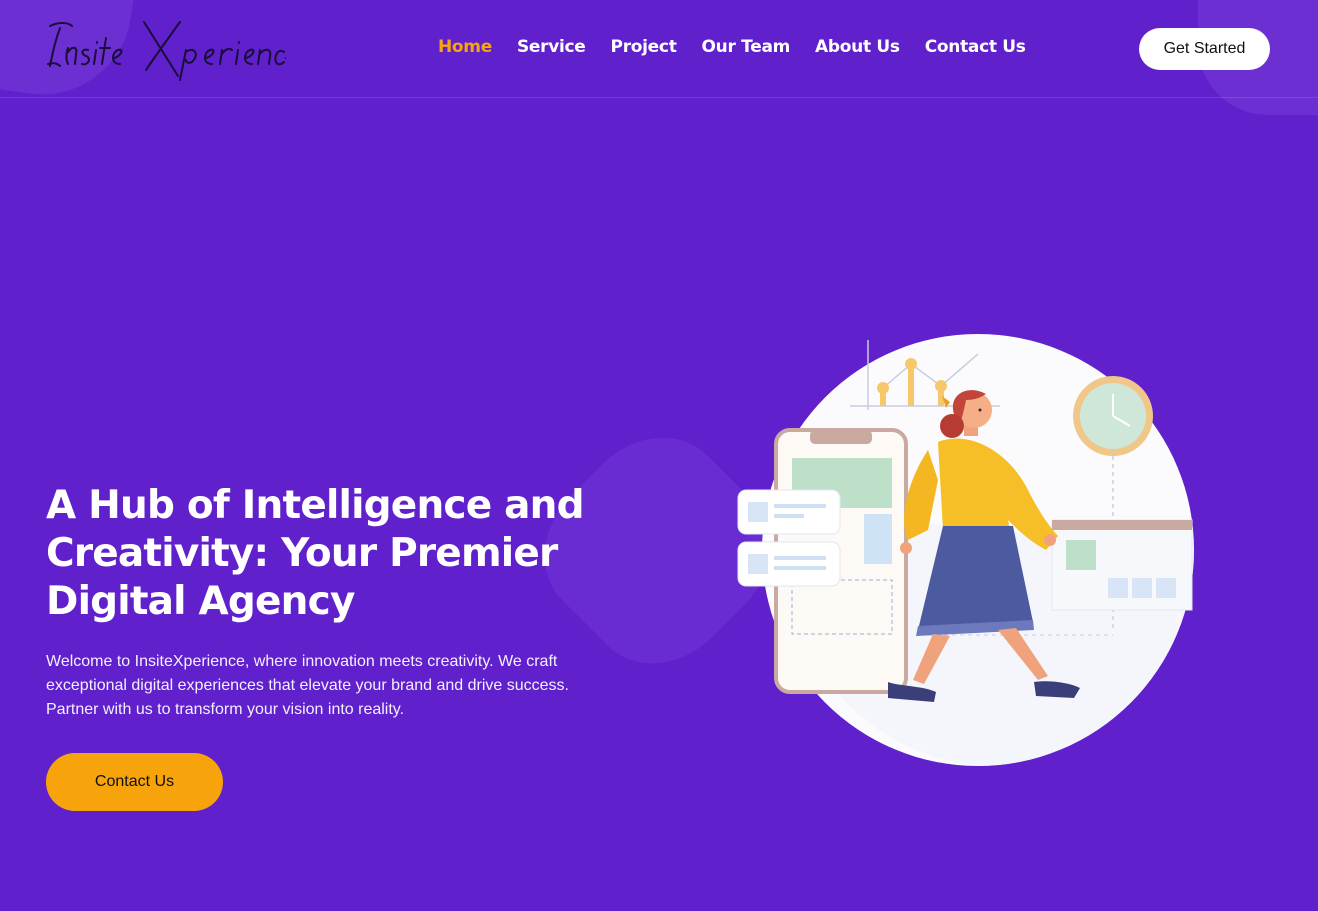  Describe the element at coordinates (465, 49) in the screenshot. I see `nav-link-home: Home` at that location.